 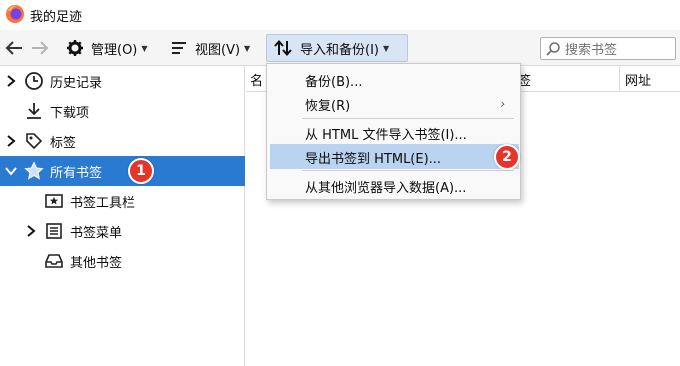 I want to click on bookmarks-menu-icon, so click(x=54, y=231).